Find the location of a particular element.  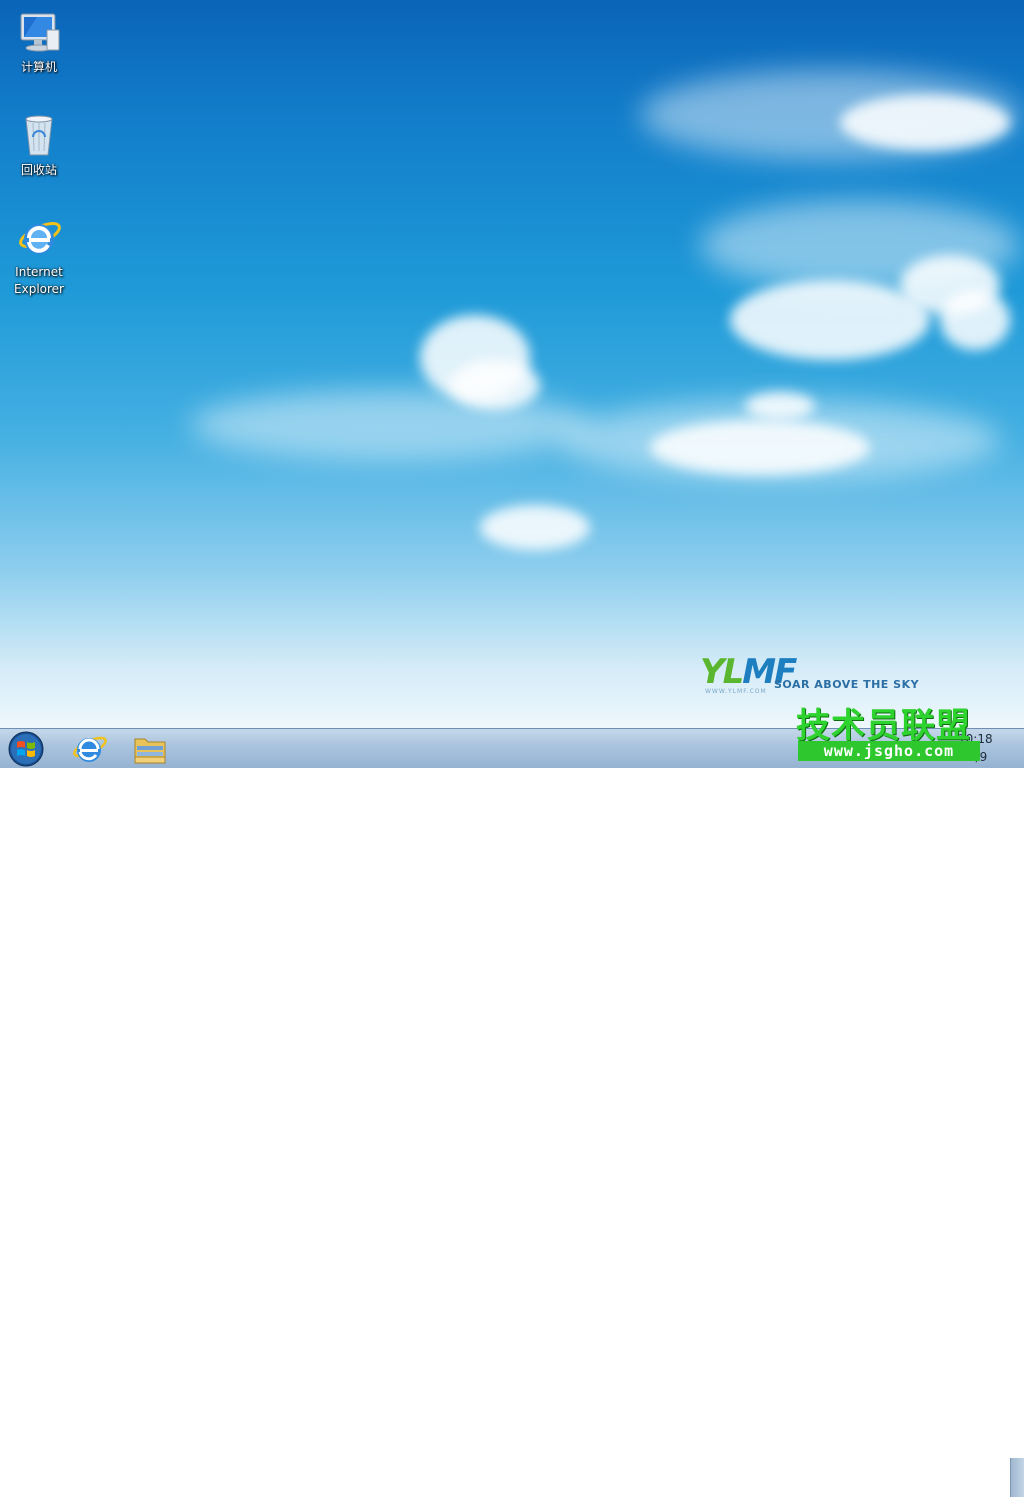

start-button is located at coordinates (26, 749).